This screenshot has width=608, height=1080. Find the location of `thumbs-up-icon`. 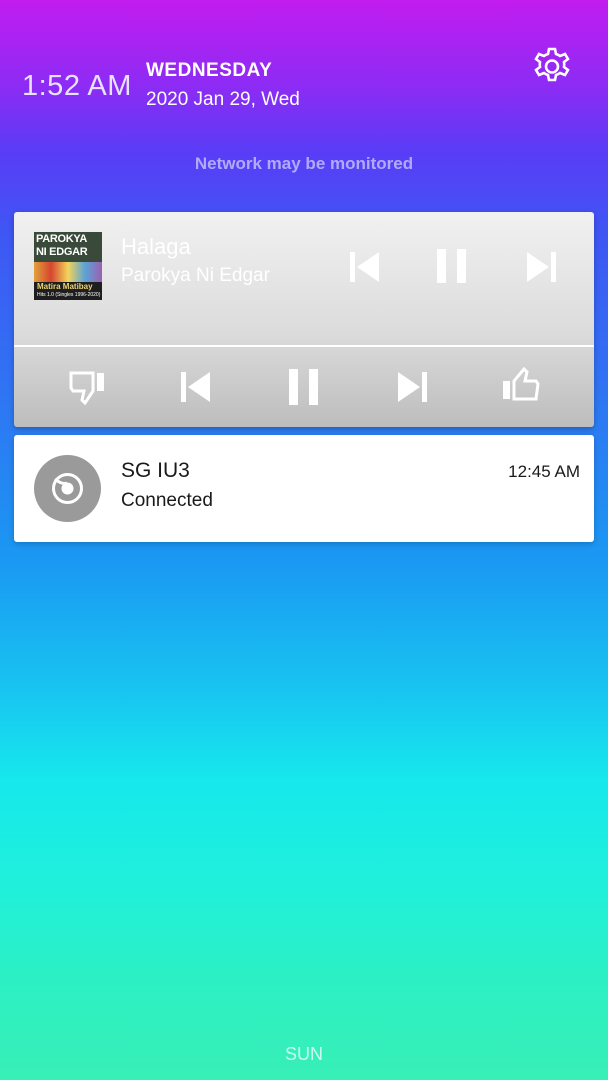

thumbs-up-icon is located at coordinates (521, 383).